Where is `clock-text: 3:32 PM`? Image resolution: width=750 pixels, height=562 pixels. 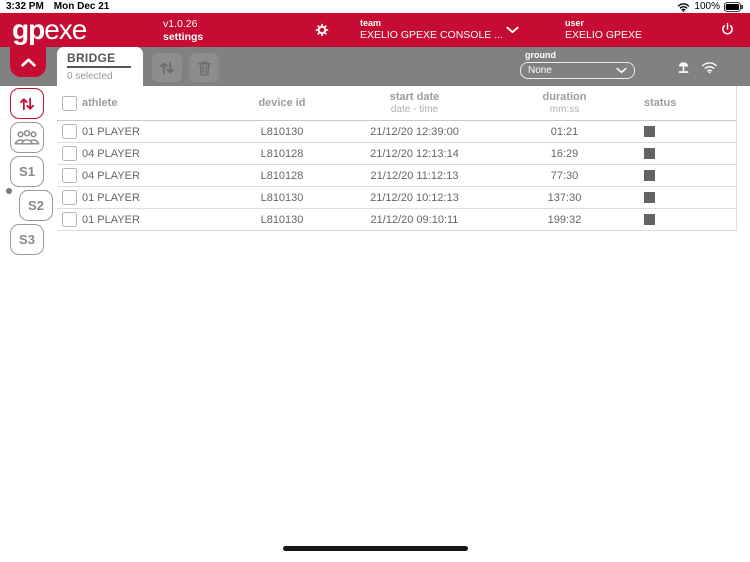
clock-text: 3:32 PM is located at coordinates (25, 6).